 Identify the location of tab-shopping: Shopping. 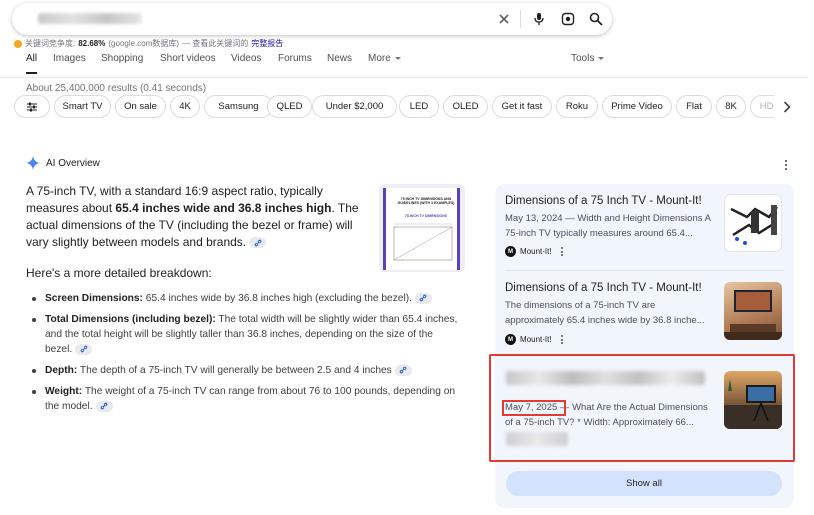
(122, 58).